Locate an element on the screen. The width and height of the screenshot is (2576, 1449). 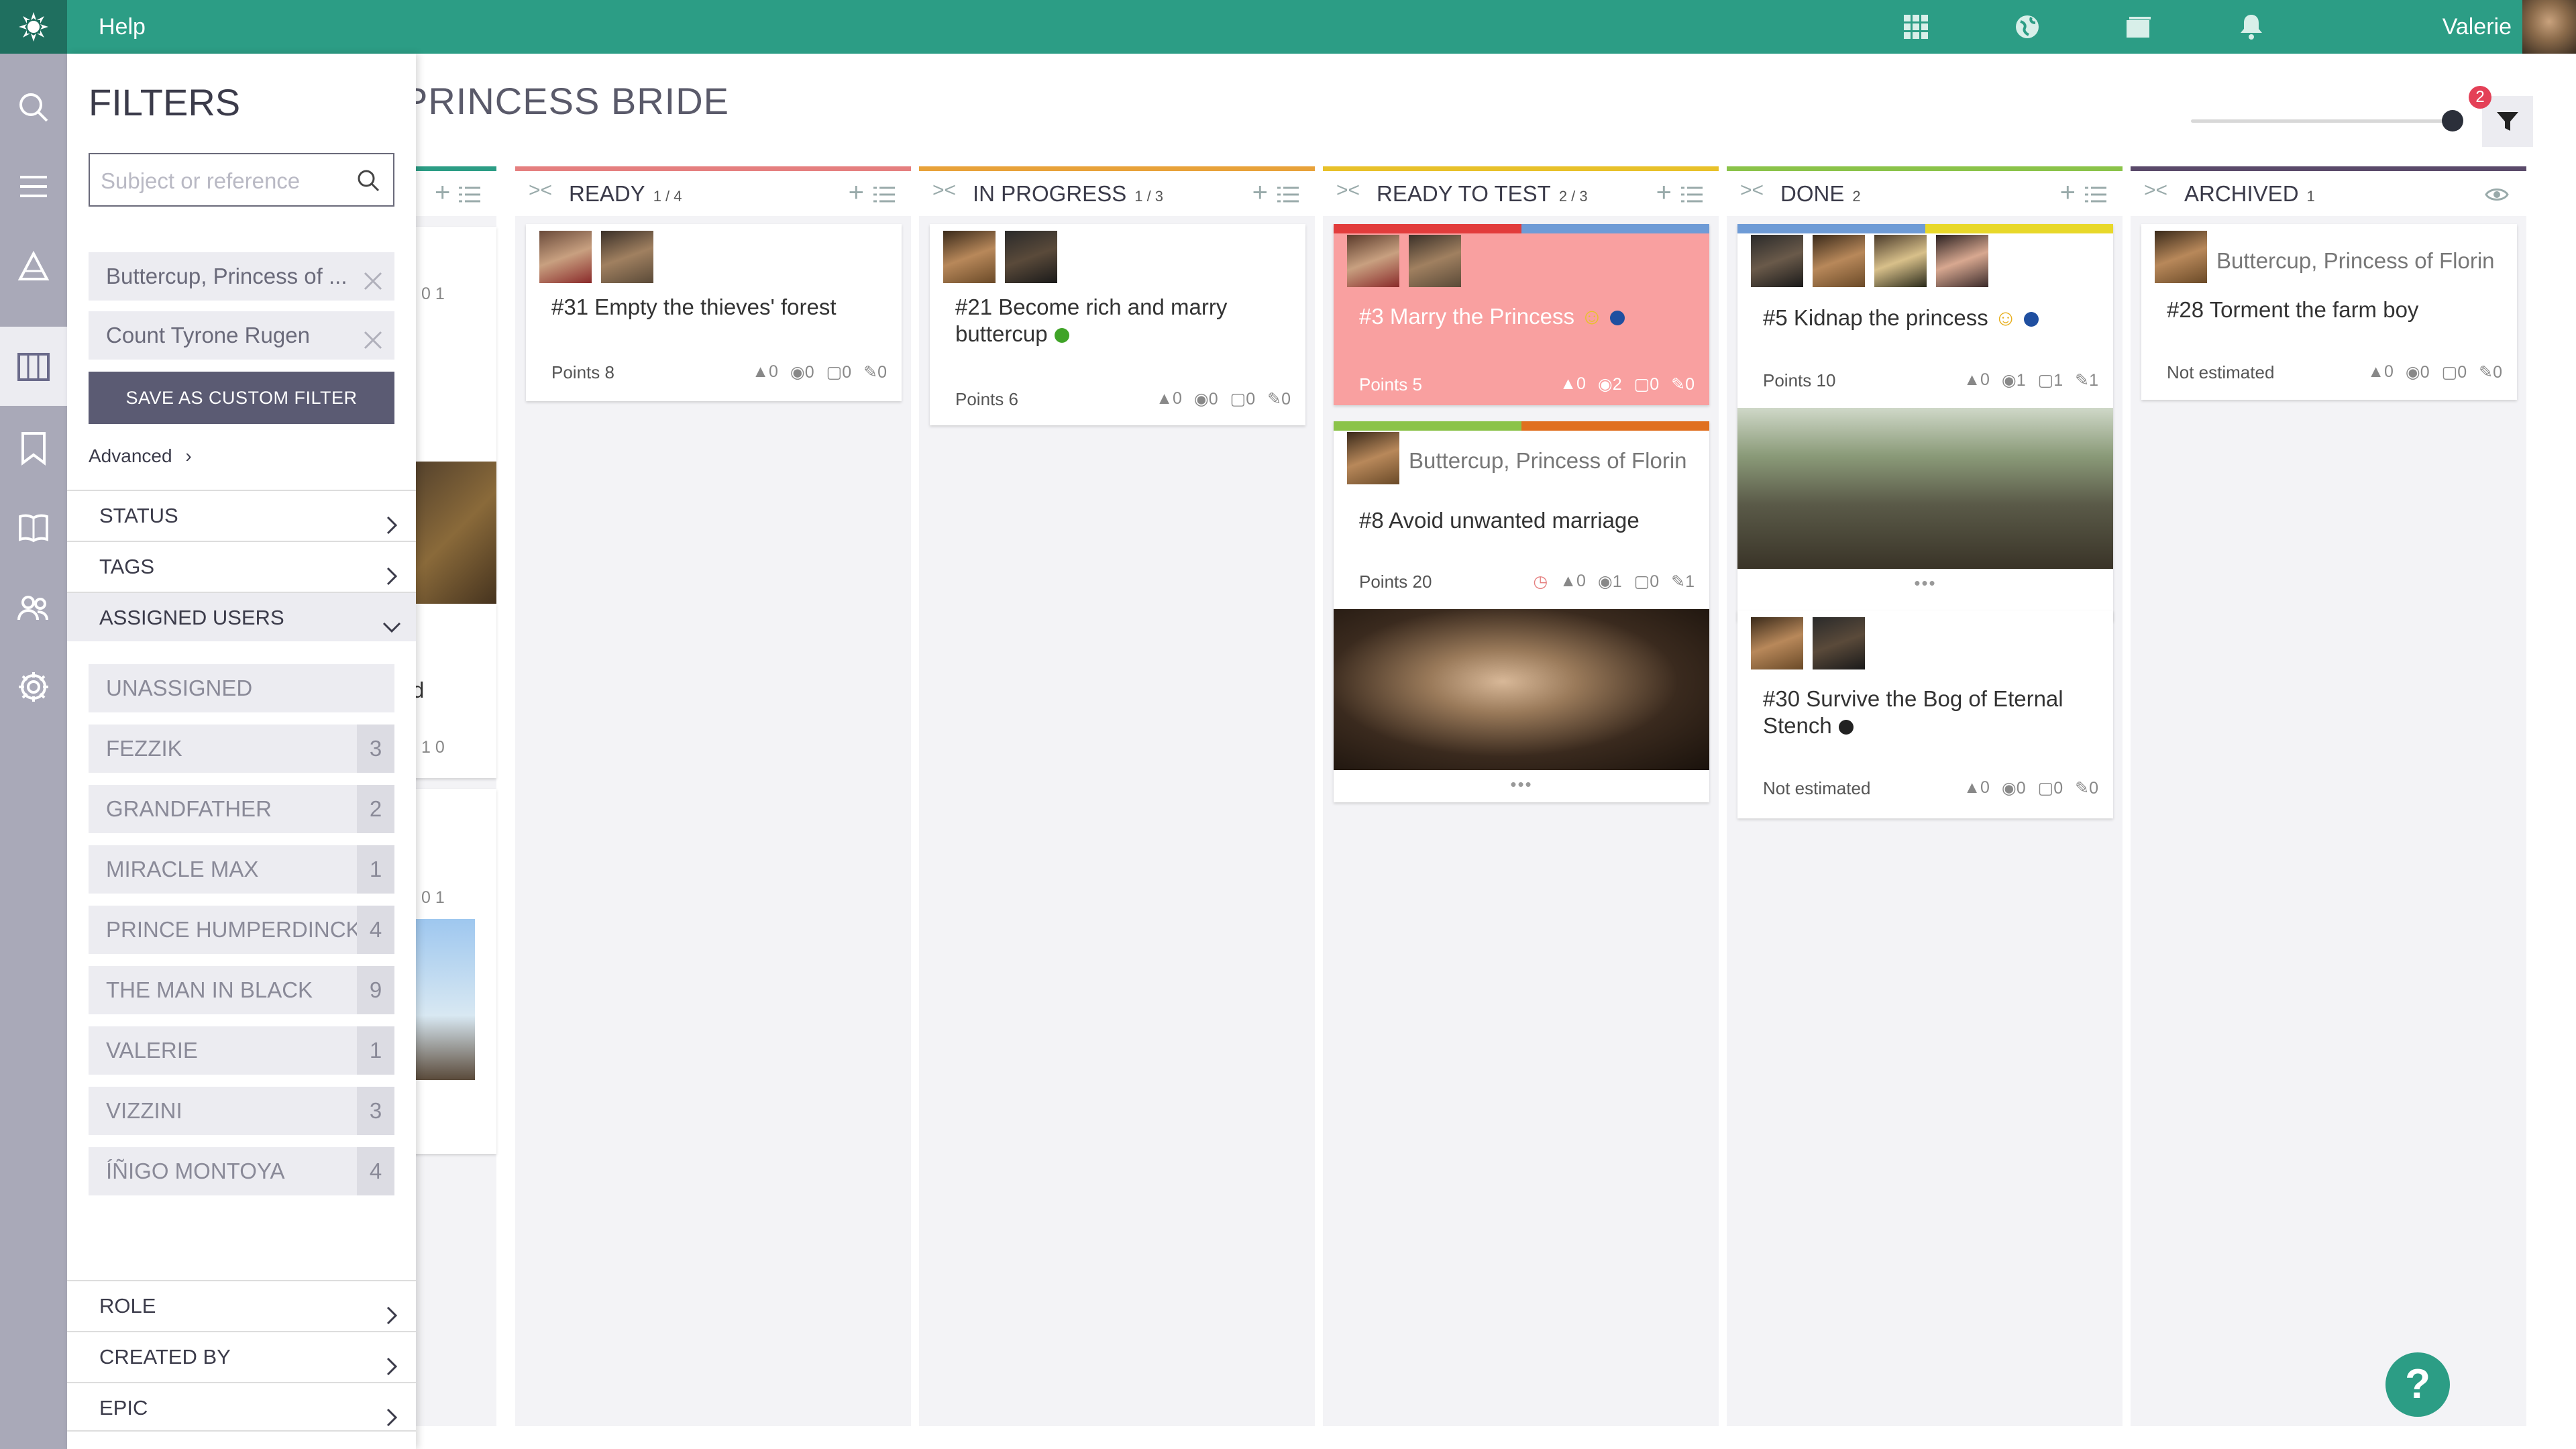
help-menu: Help is located at coordinates (122, 27).